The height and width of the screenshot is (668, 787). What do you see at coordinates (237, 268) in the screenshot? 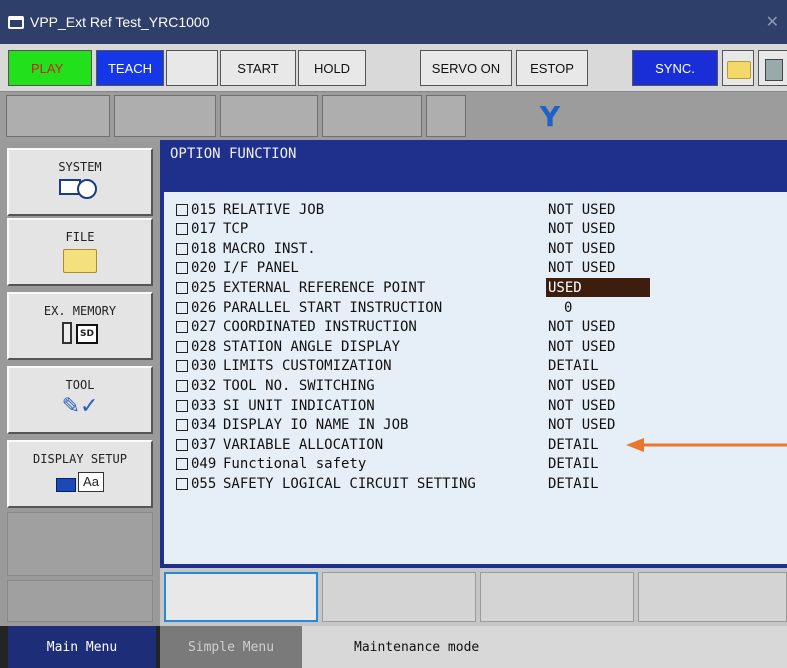
I see `option-row: 020 I/F PANEL` at bounding box center [237, 268].